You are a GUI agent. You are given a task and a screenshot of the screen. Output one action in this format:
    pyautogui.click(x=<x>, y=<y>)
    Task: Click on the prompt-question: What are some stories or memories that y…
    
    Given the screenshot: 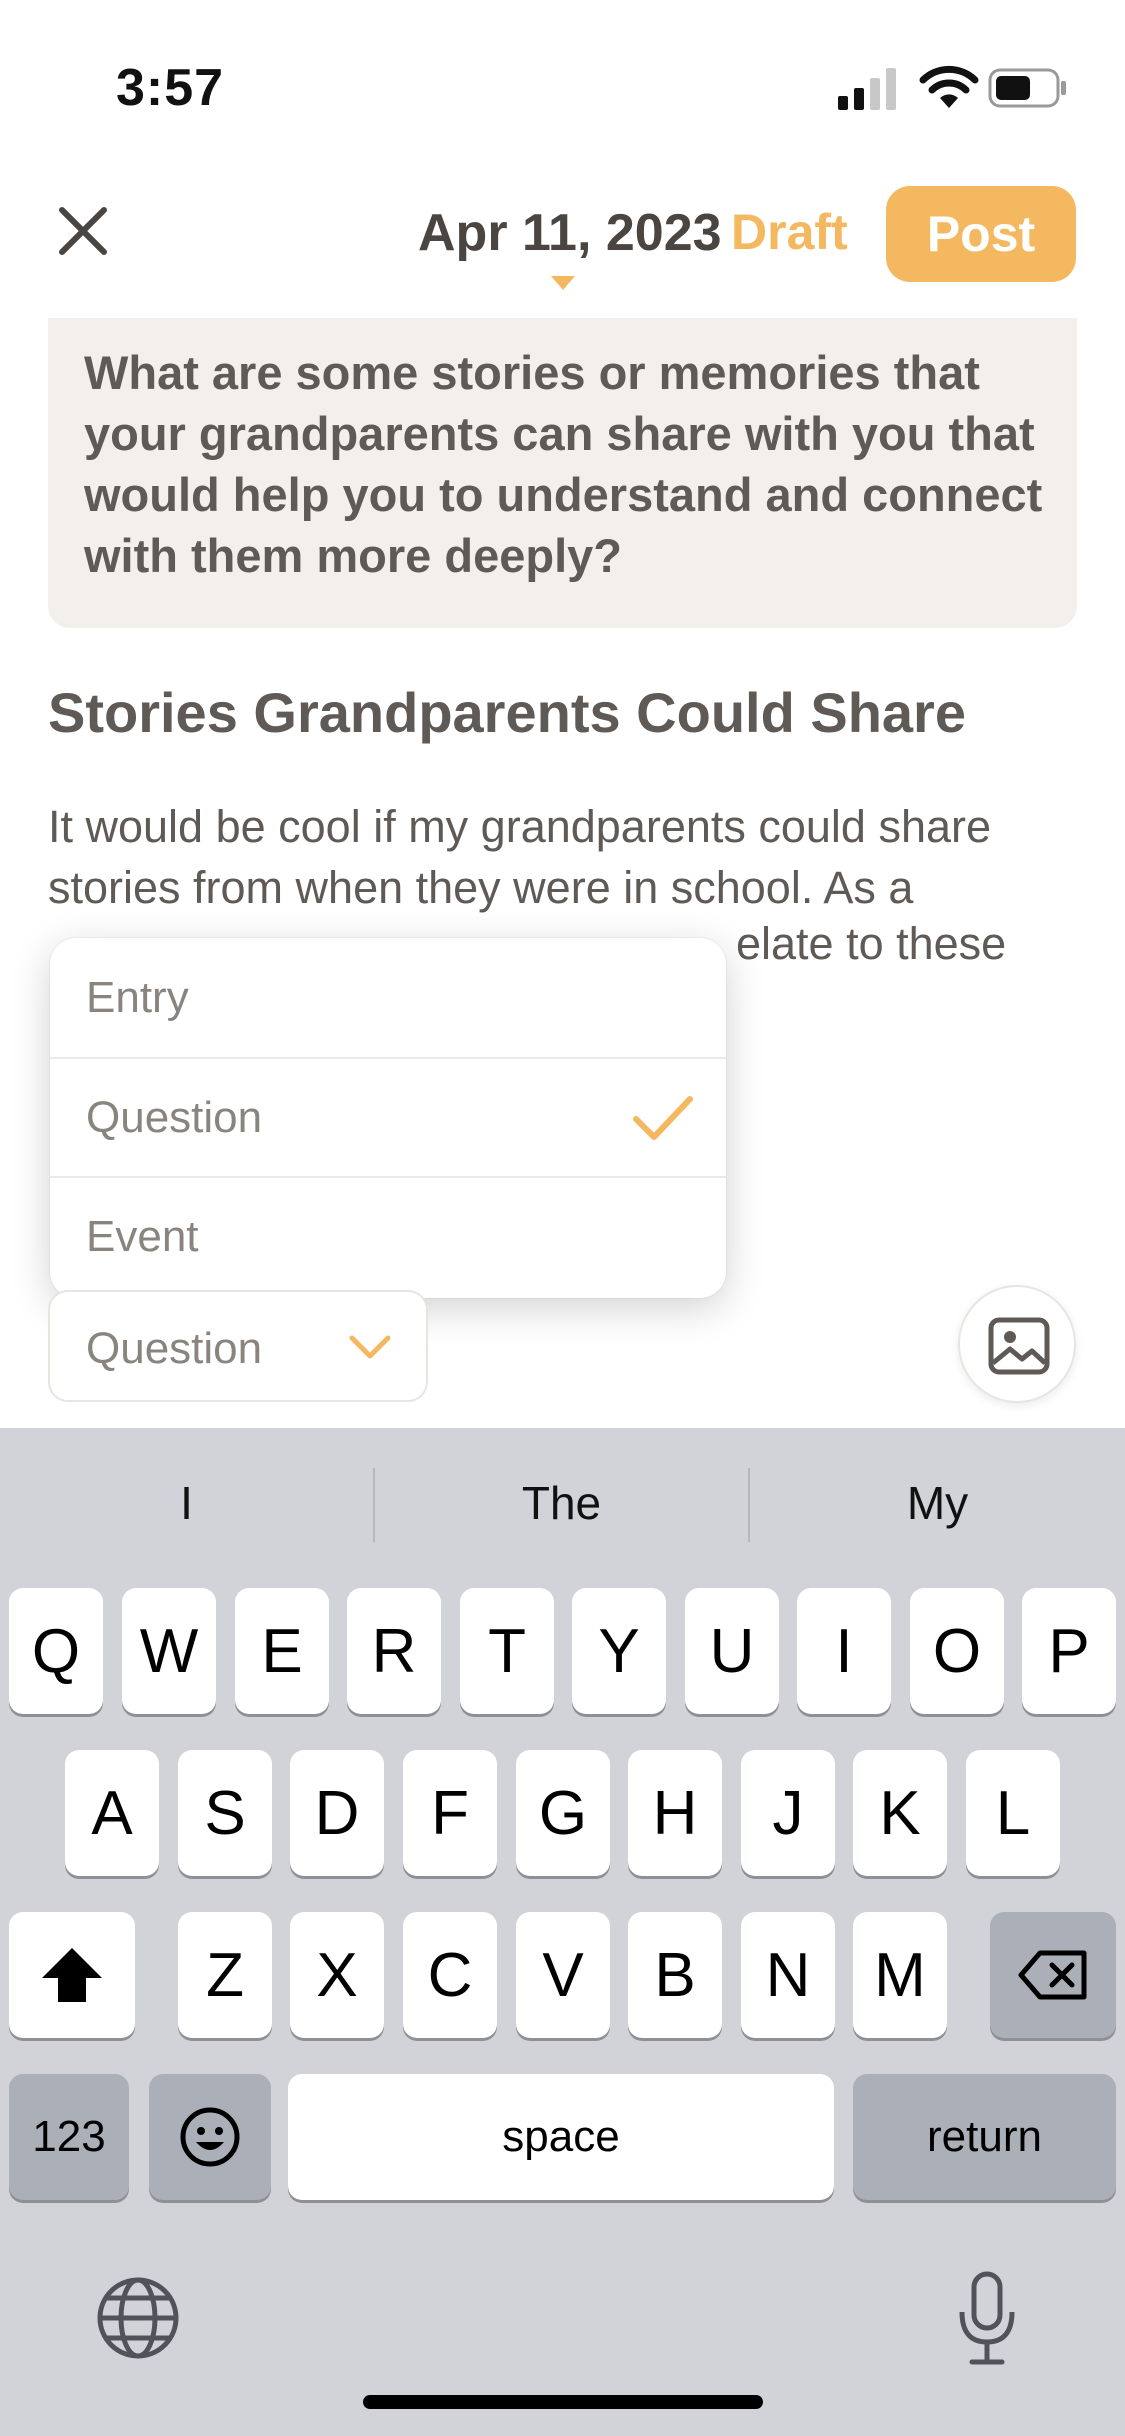 What is the action you would take?
    pyautogui.click(x=563, y=464)
    